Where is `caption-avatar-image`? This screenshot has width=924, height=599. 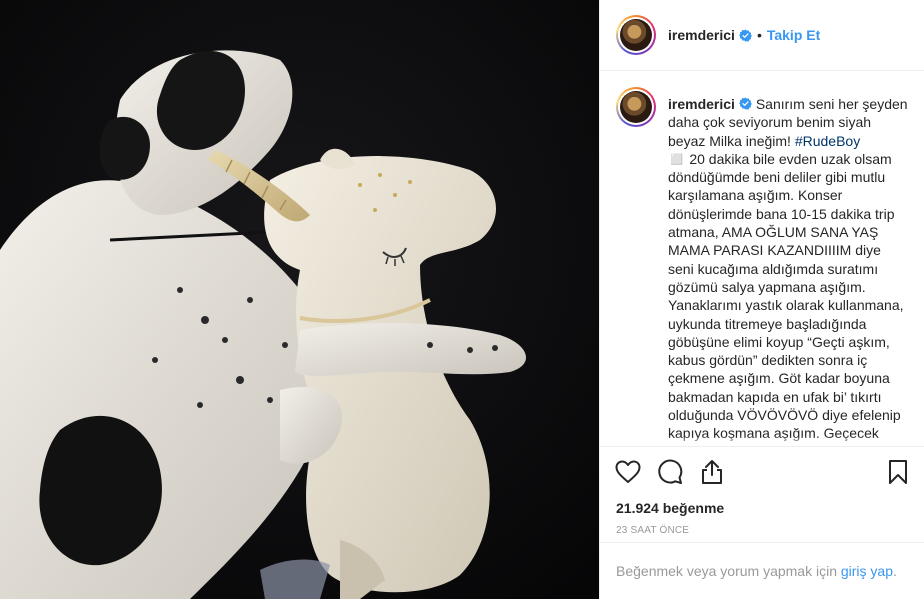
caption-avatar-image is located at coordinates (636, 107).